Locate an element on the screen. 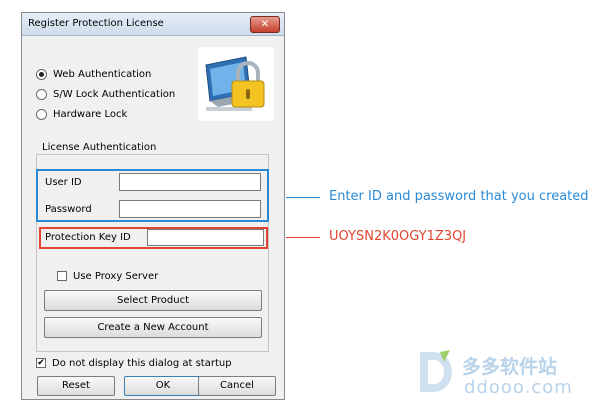  title-bar: Register Protection License ✕ is located at coordinates (153, 24).